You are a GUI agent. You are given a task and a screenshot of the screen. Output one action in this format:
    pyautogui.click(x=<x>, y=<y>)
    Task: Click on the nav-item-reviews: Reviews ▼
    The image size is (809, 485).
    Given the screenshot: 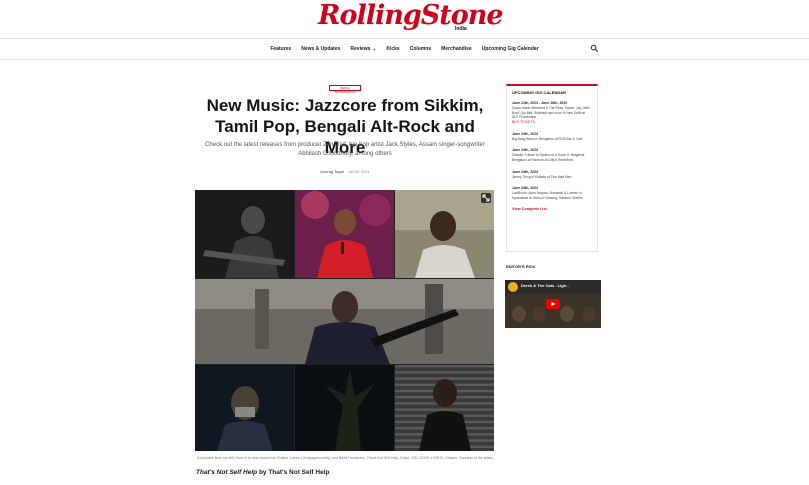 What is the action you would take?
    pyautogui.click(x=363, y=49)
    